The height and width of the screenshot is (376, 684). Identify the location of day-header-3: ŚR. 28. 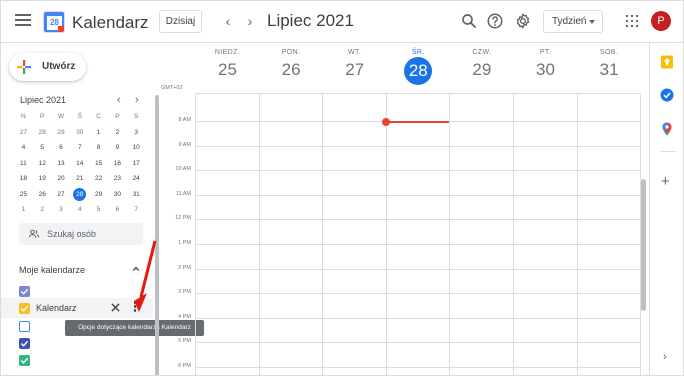
(418, 67).